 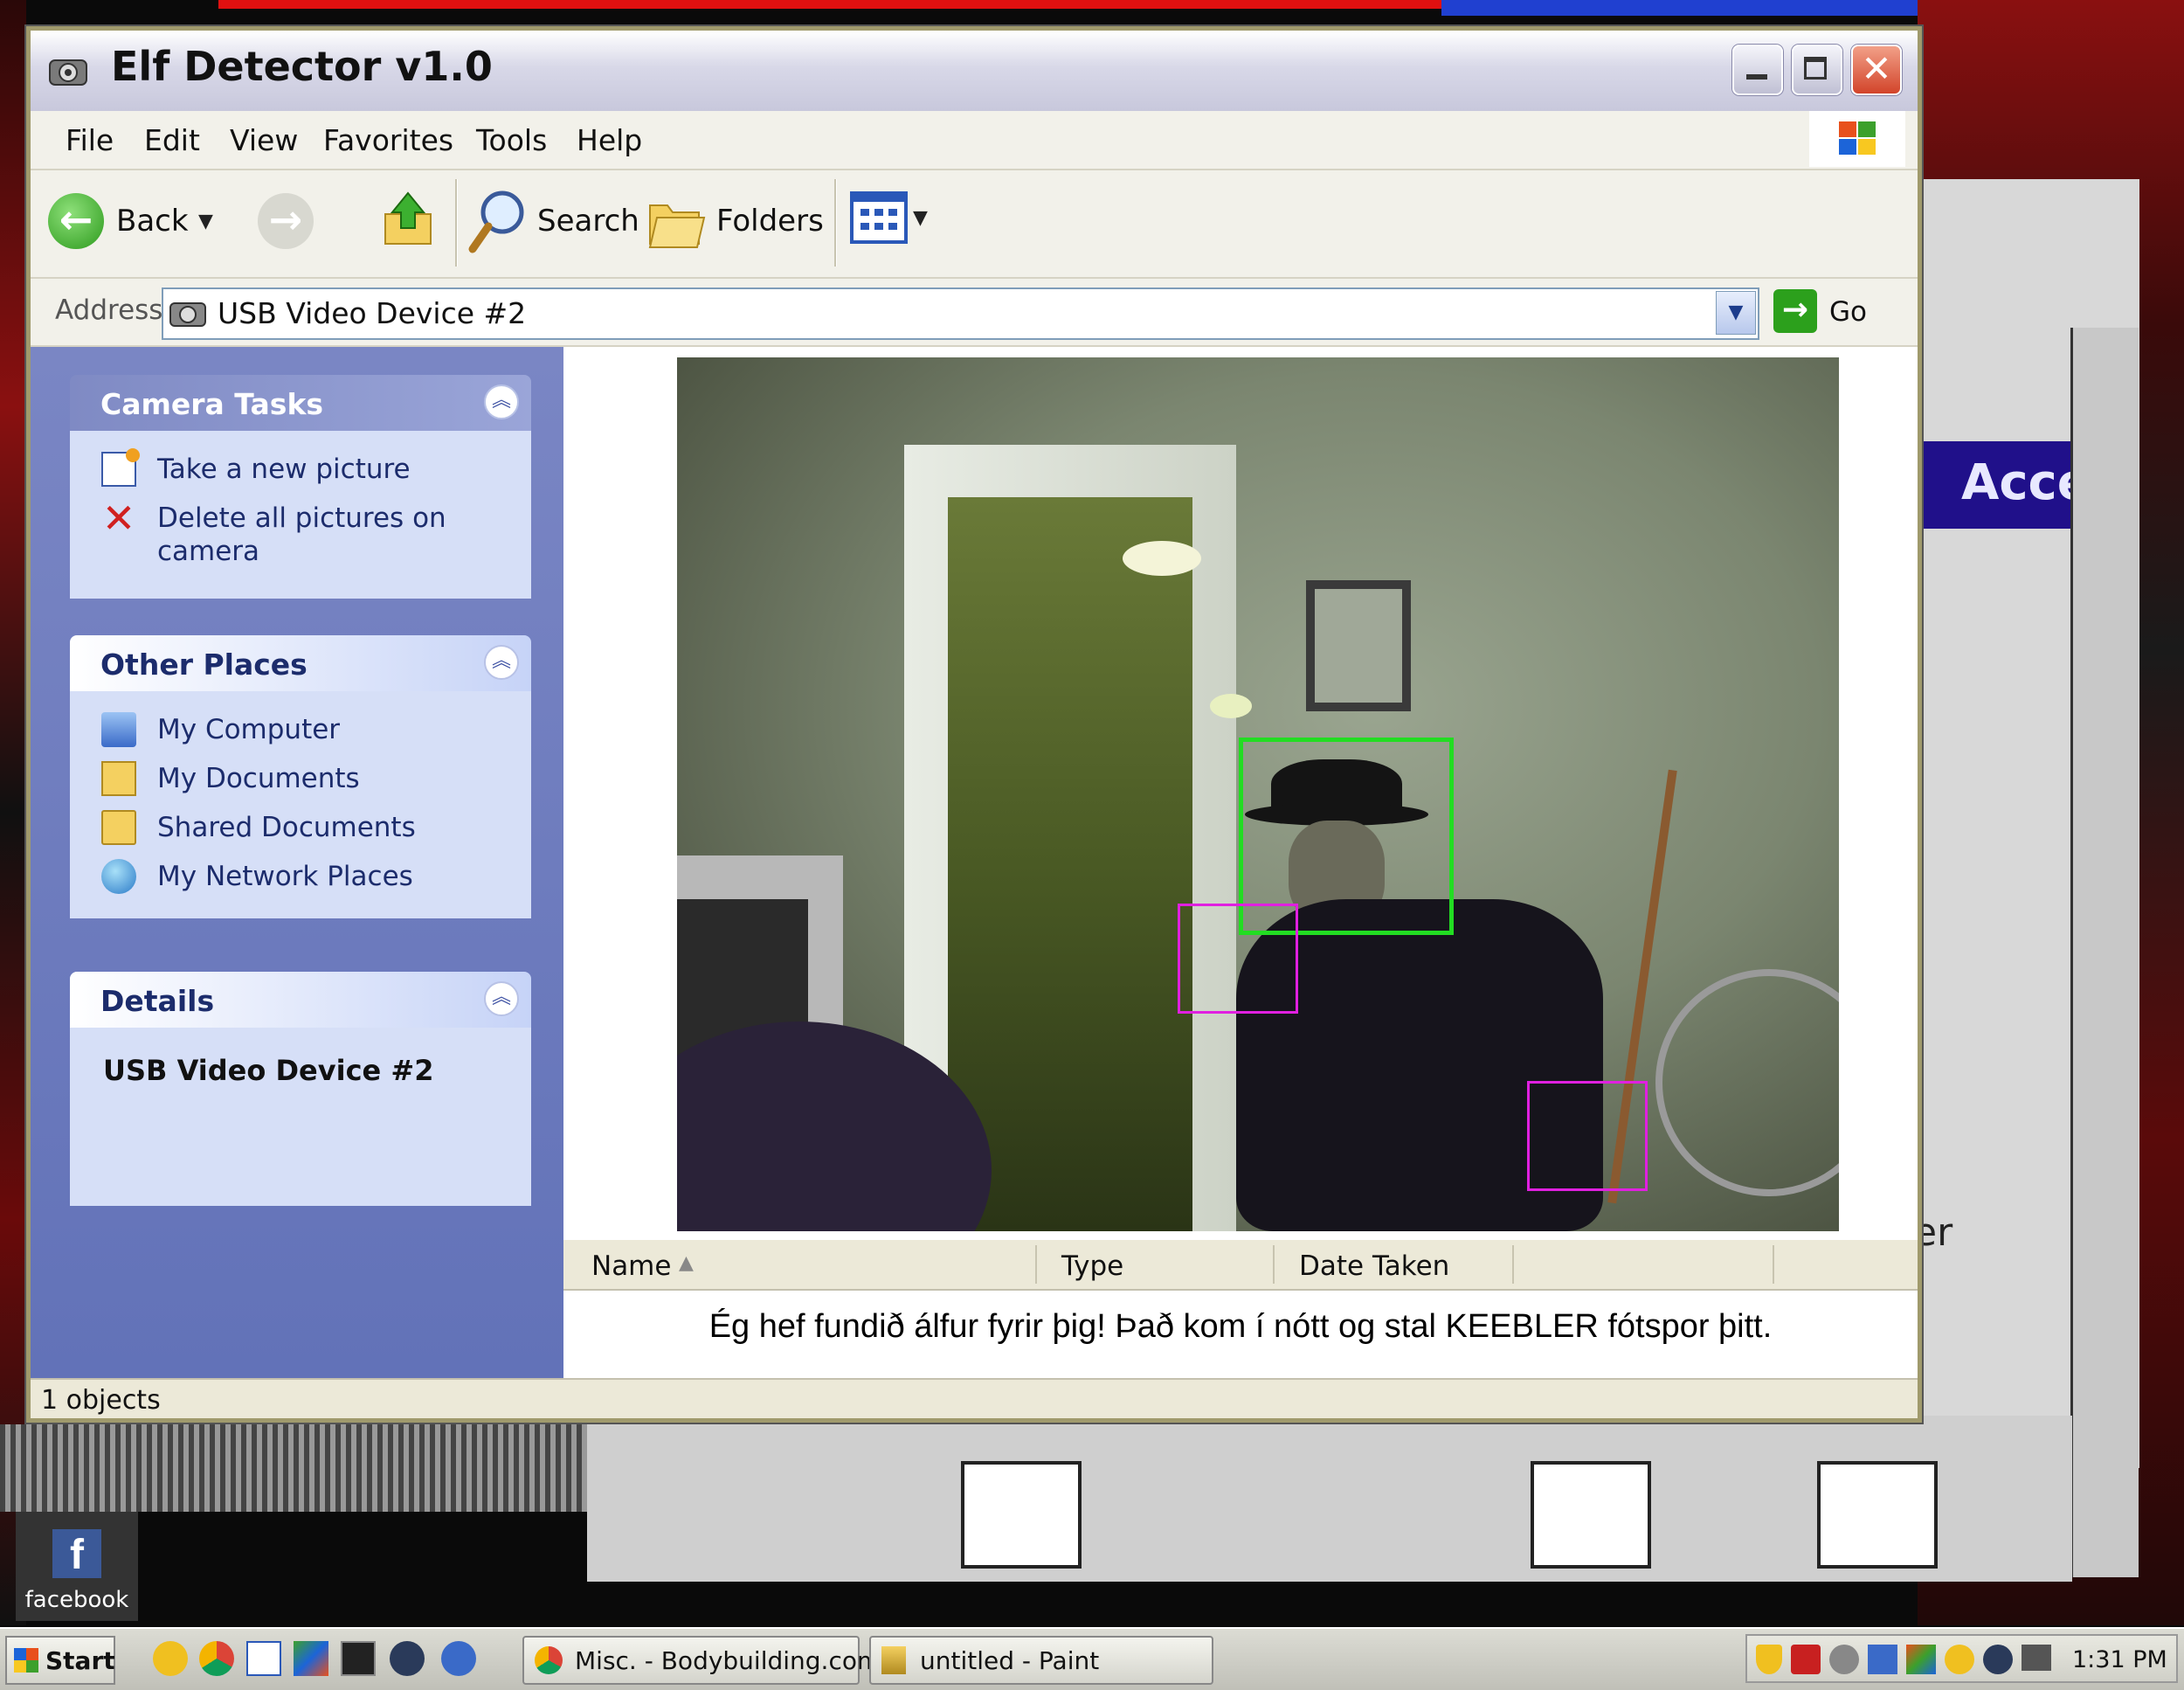 What do you see at coordinates (388, 140) in the screenshot?
I see `menu-favorites: Favorites` at bounding box center [388, 140].